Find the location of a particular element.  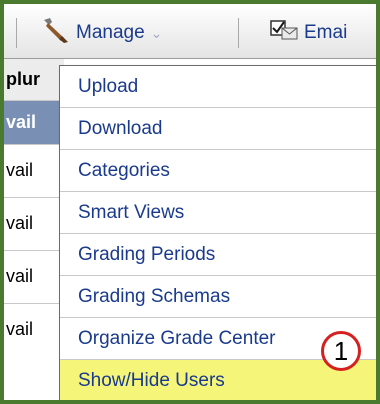

step-callout-badge: 1 is located at coordinates (341, 351).